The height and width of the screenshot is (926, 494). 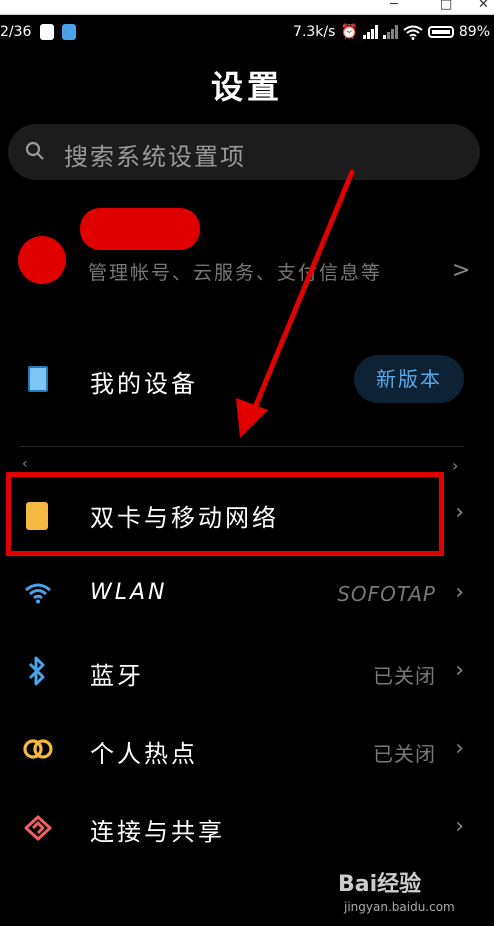 I want to click on connection-sharing-label: 连接与共享, so click(x=157, y=832).